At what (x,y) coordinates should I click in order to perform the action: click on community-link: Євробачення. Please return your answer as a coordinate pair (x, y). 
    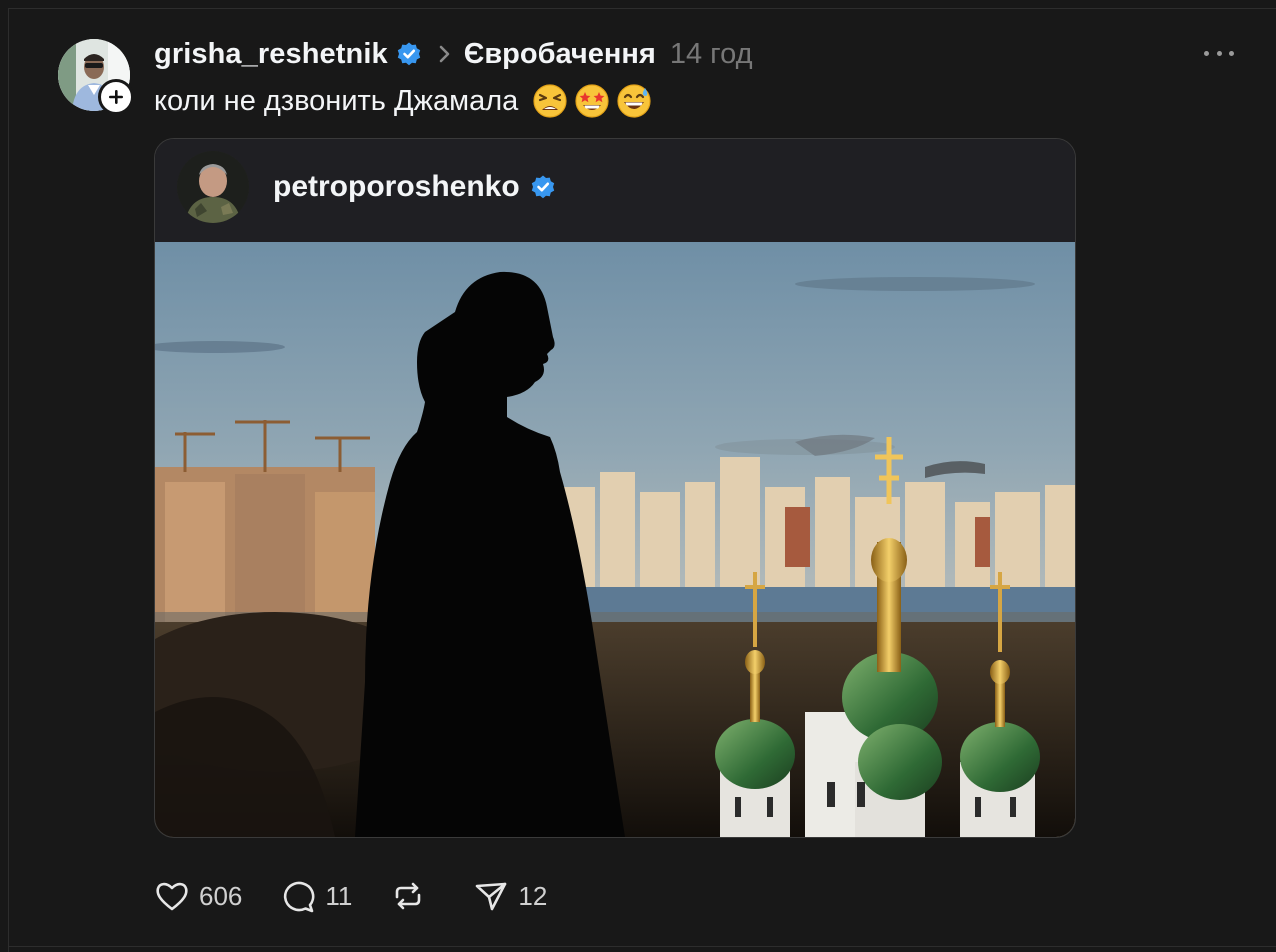
    Looking at the image, I should click on (560, 54).